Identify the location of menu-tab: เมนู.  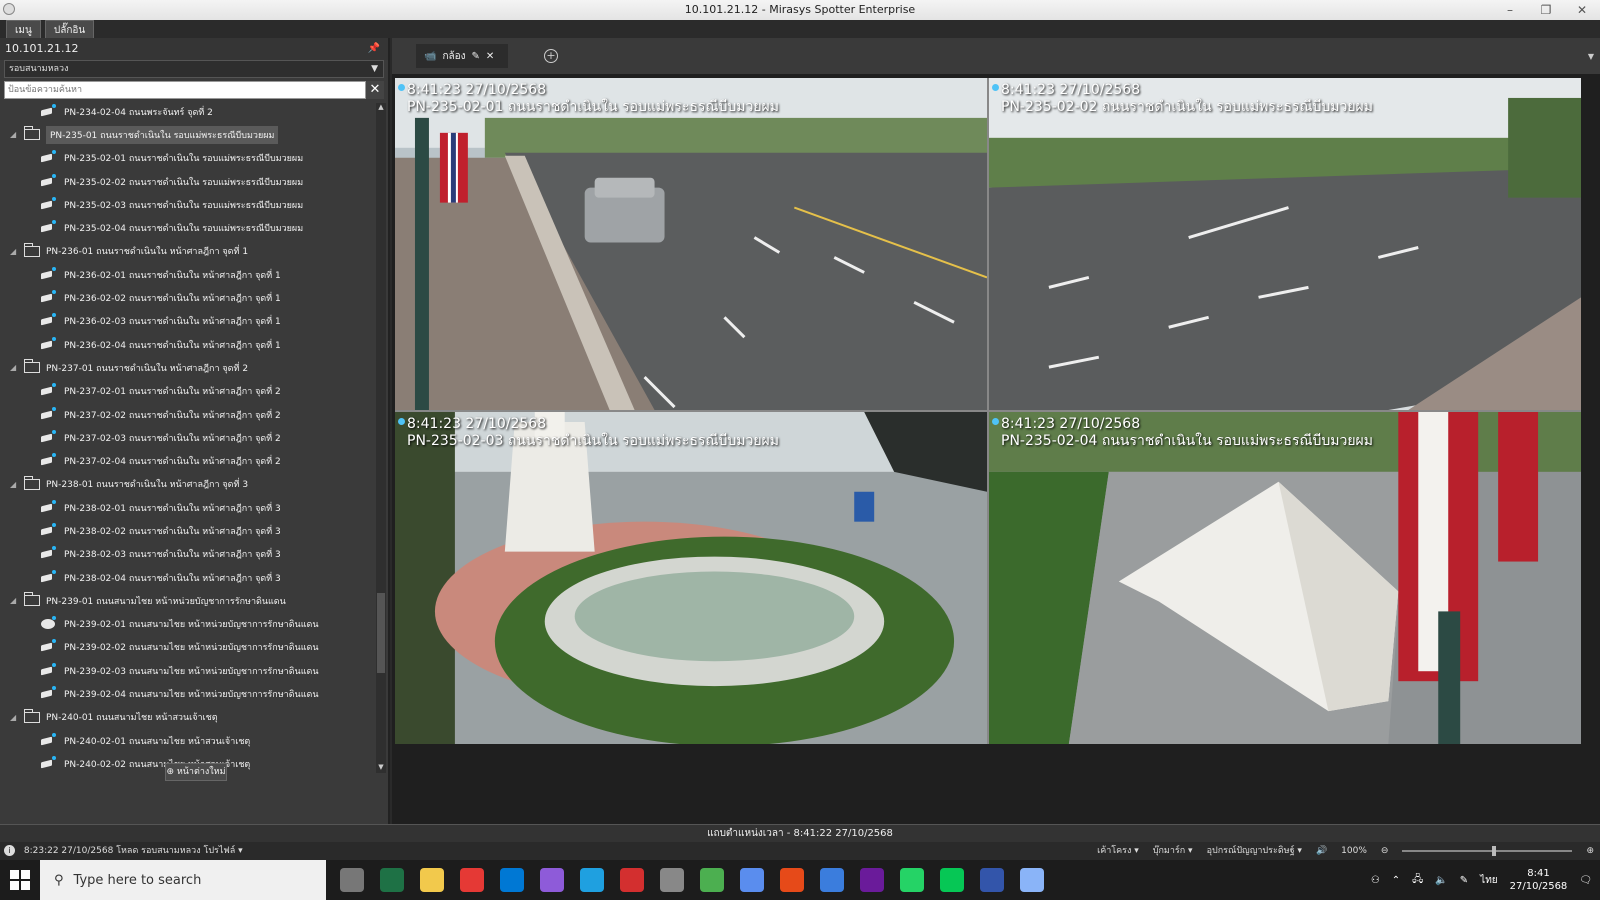
(23, 29).